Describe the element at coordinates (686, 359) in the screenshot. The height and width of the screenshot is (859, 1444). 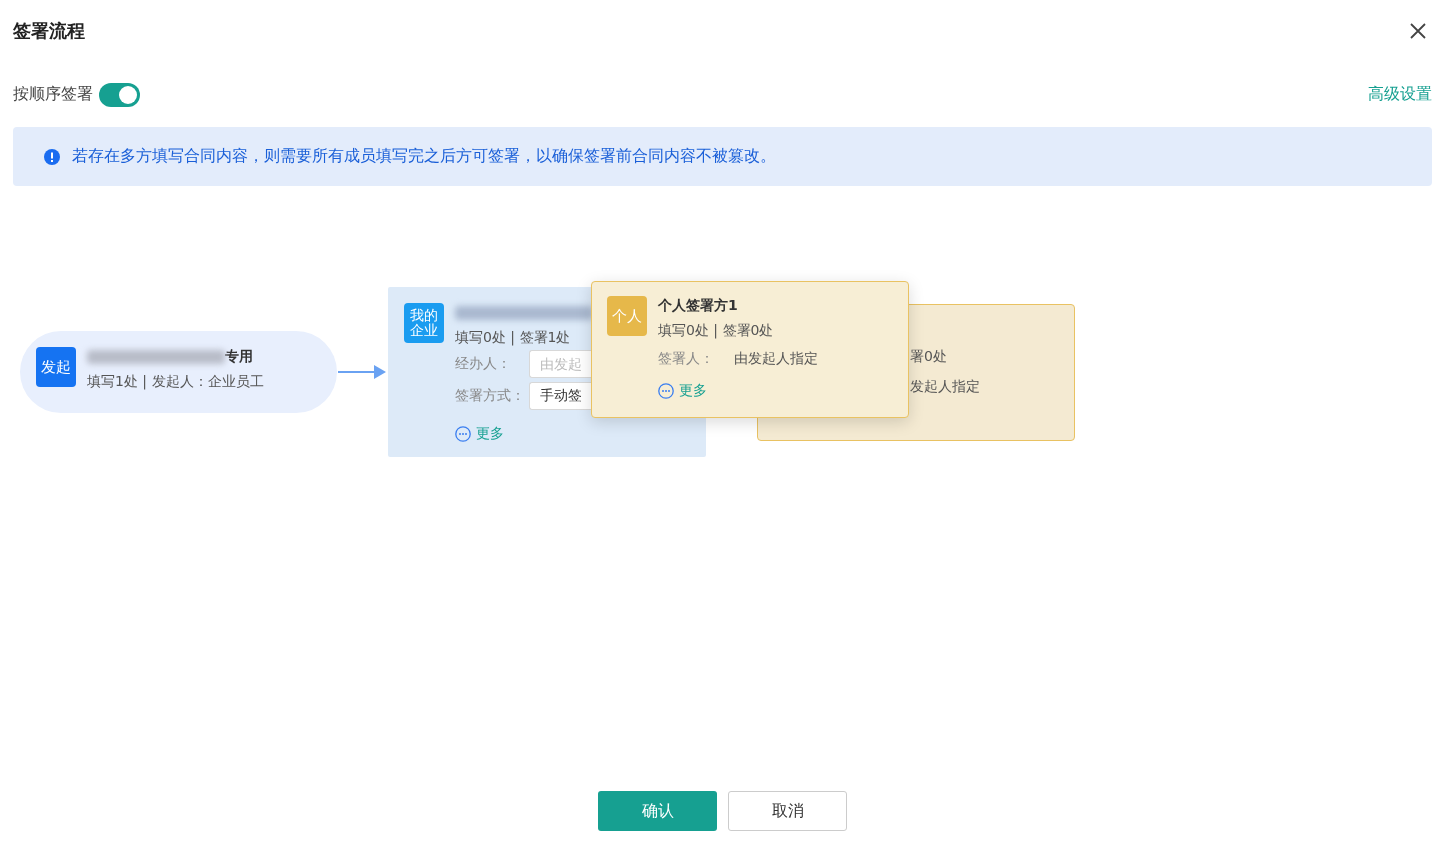
I see `field-label: 签署人：` at that location.